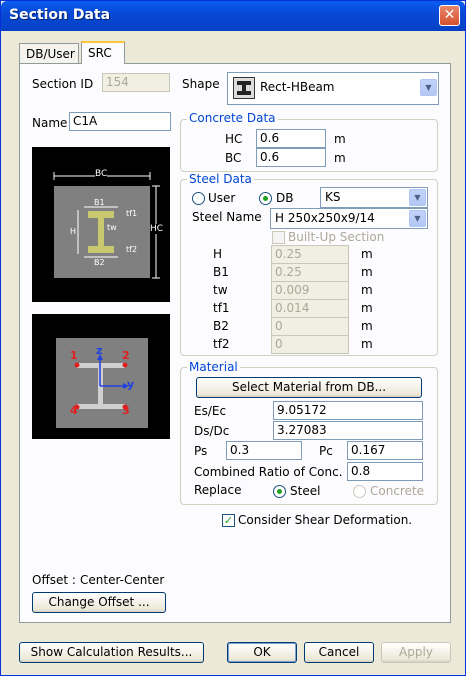  Describe the element at coordinates (198, 198) in the screenshot. I see `user-radio` at that location.